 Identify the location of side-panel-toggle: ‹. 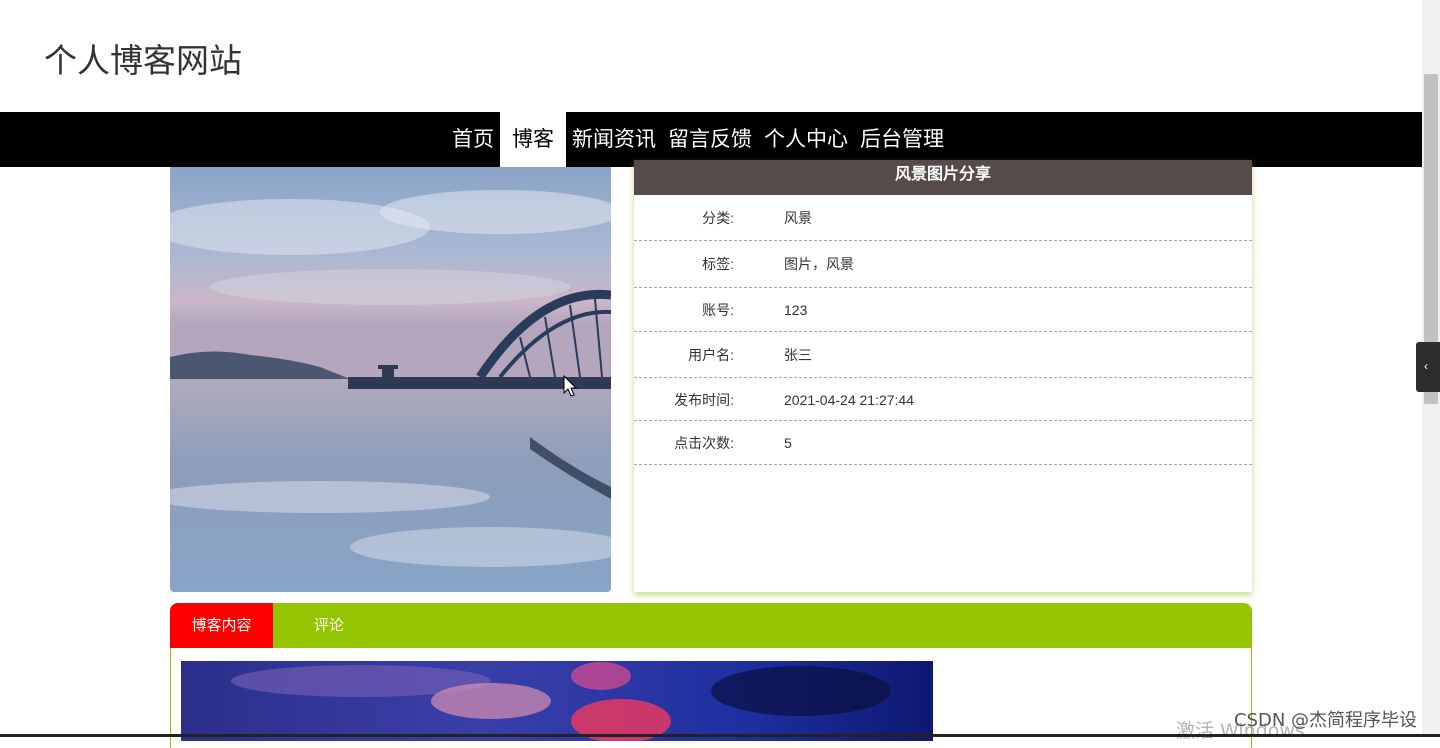
(1428, 367).